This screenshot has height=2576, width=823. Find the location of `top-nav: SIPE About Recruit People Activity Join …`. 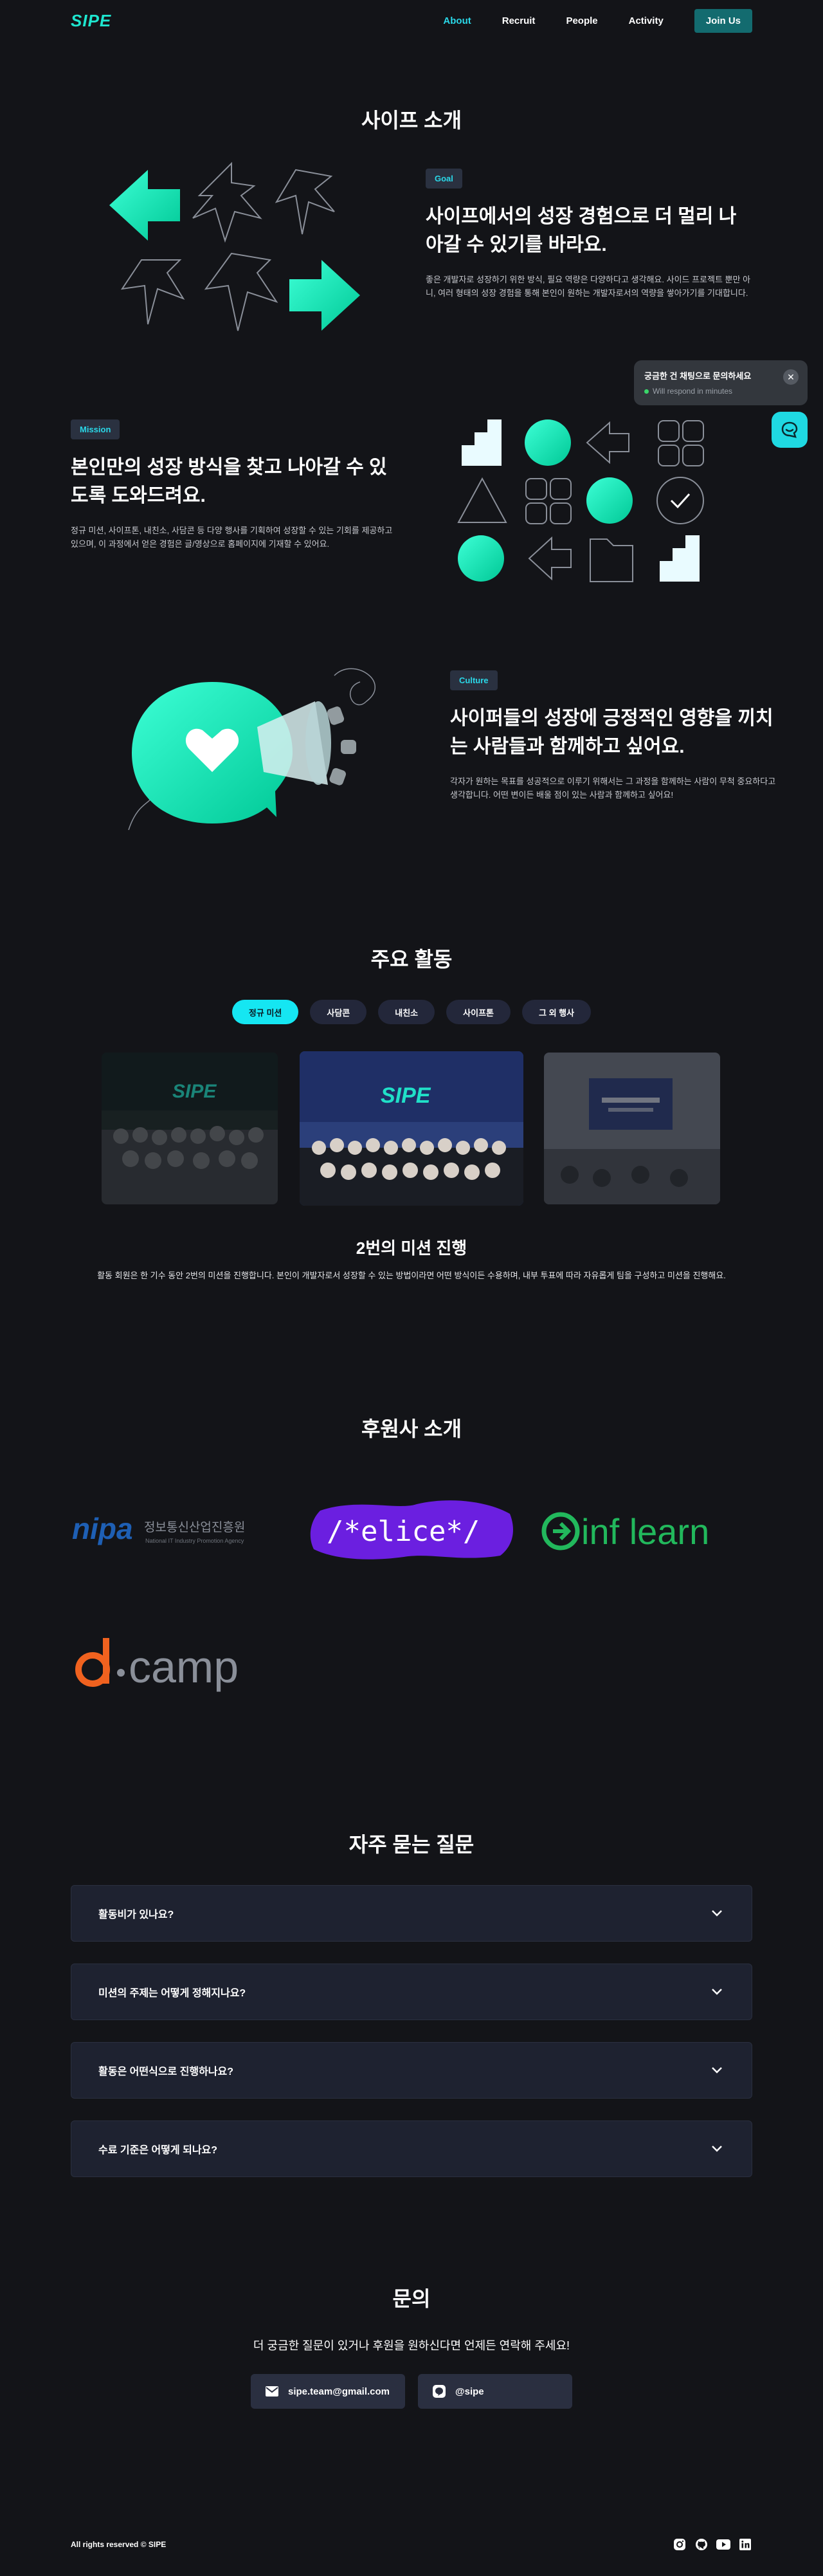

top-nav: SIPE About Recruit People Activity Join … is located at coordinates (411, 20).